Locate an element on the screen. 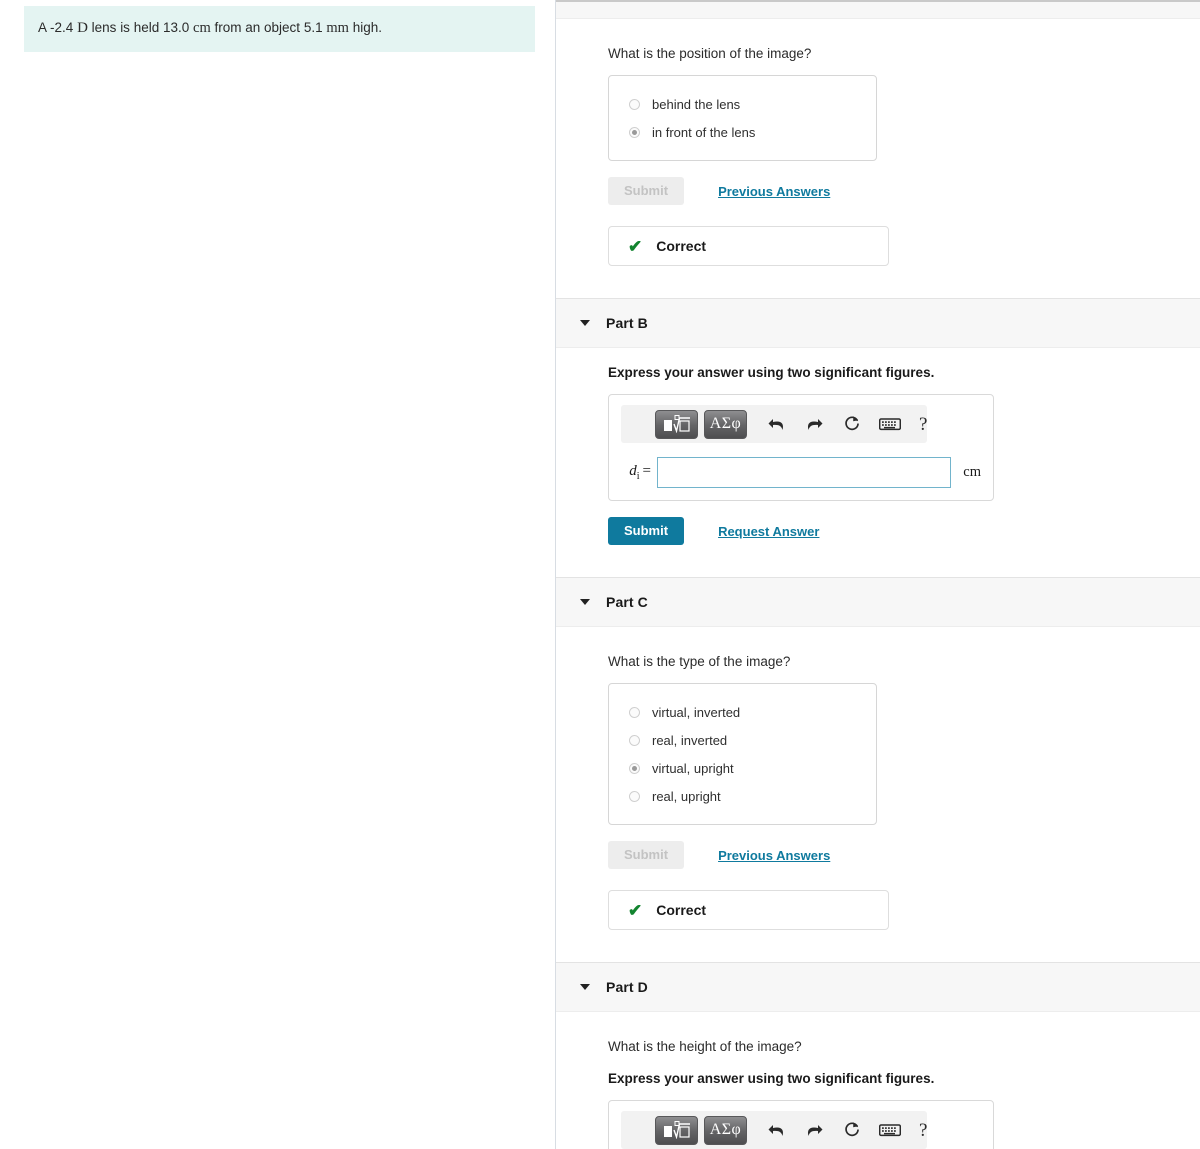 The image size is (1200, 1149). part-b-input-row: di = cm is located at coordinates (801, 472).